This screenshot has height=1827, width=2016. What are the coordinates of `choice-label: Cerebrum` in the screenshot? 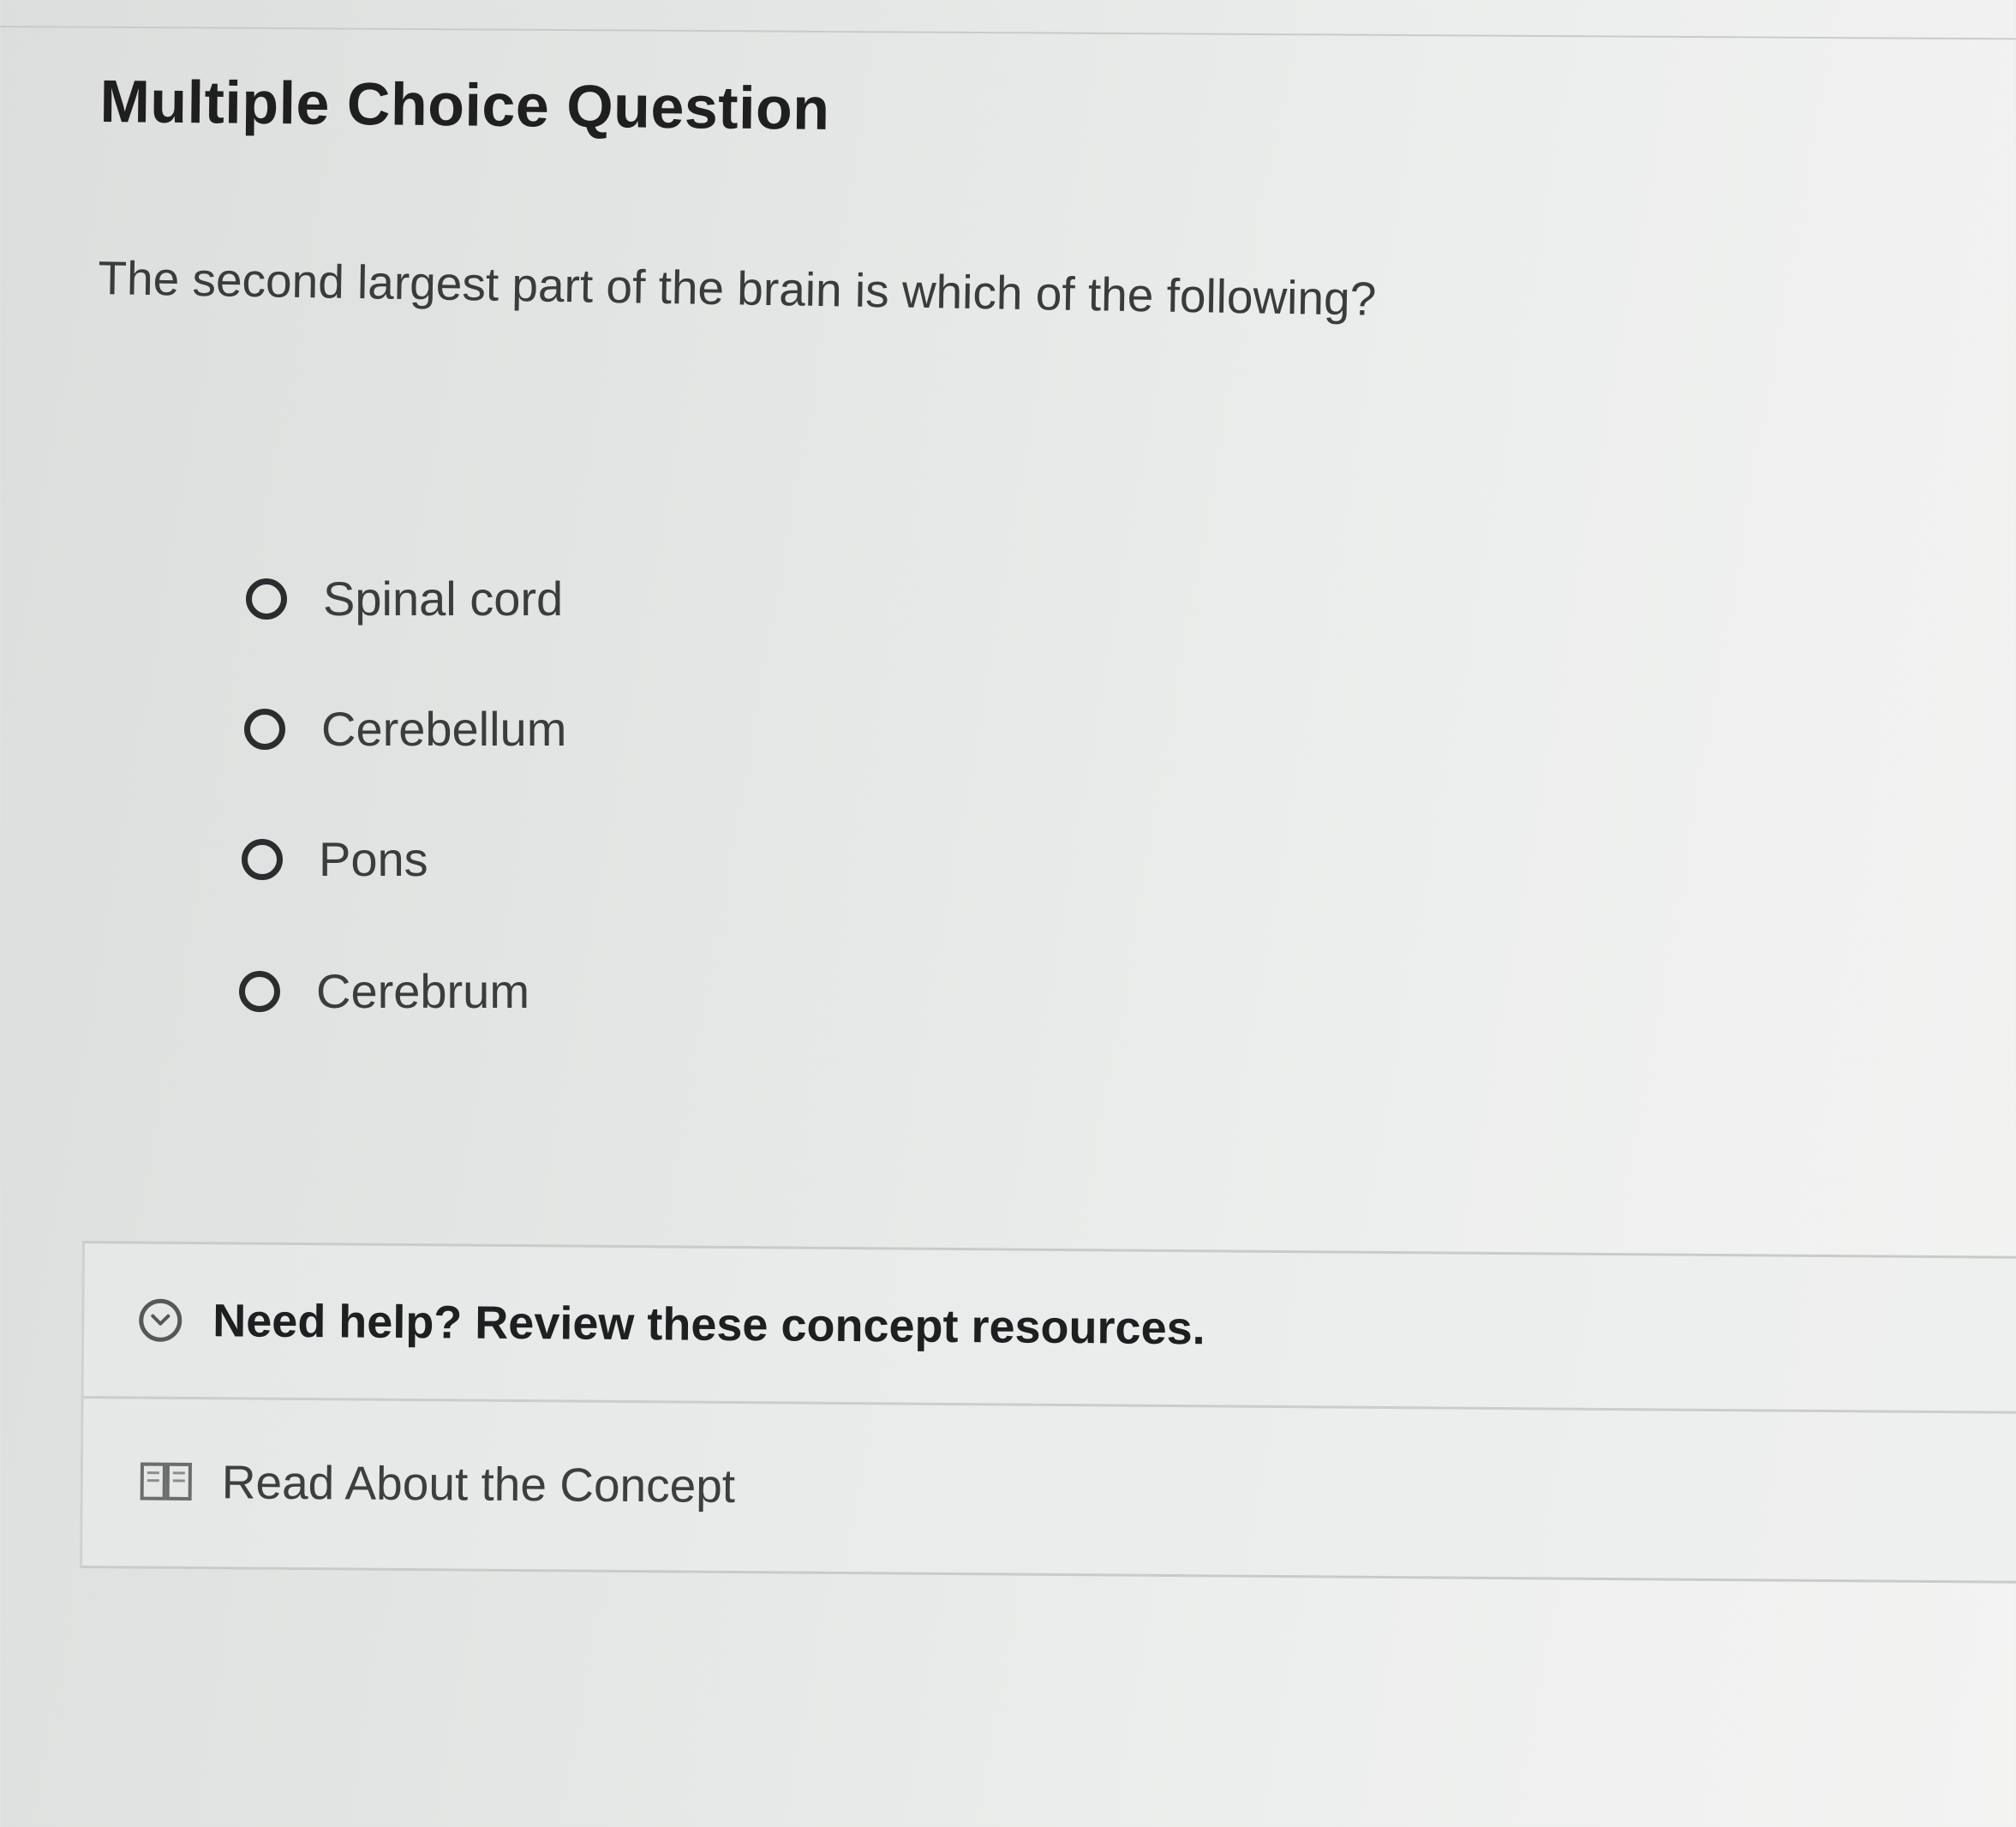 It's located at (422, 991).